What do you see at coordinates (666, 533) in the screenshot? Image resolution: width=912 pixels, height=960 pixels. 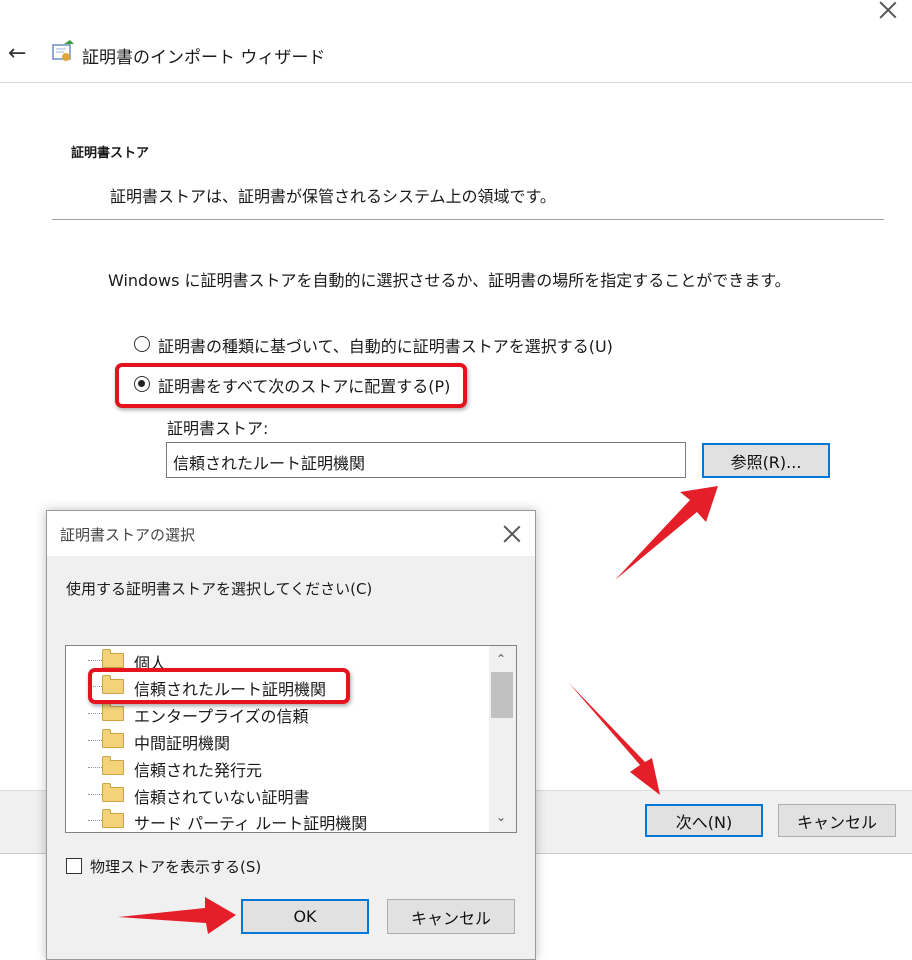 I see `arrow-to-browse-icon` at bounding box center [666, 533].